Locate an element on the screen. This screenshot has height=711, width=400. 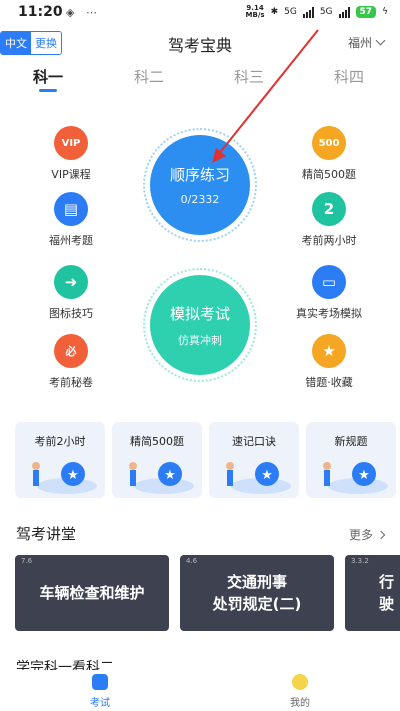
exam-icon is located at coordinates (100, 682).